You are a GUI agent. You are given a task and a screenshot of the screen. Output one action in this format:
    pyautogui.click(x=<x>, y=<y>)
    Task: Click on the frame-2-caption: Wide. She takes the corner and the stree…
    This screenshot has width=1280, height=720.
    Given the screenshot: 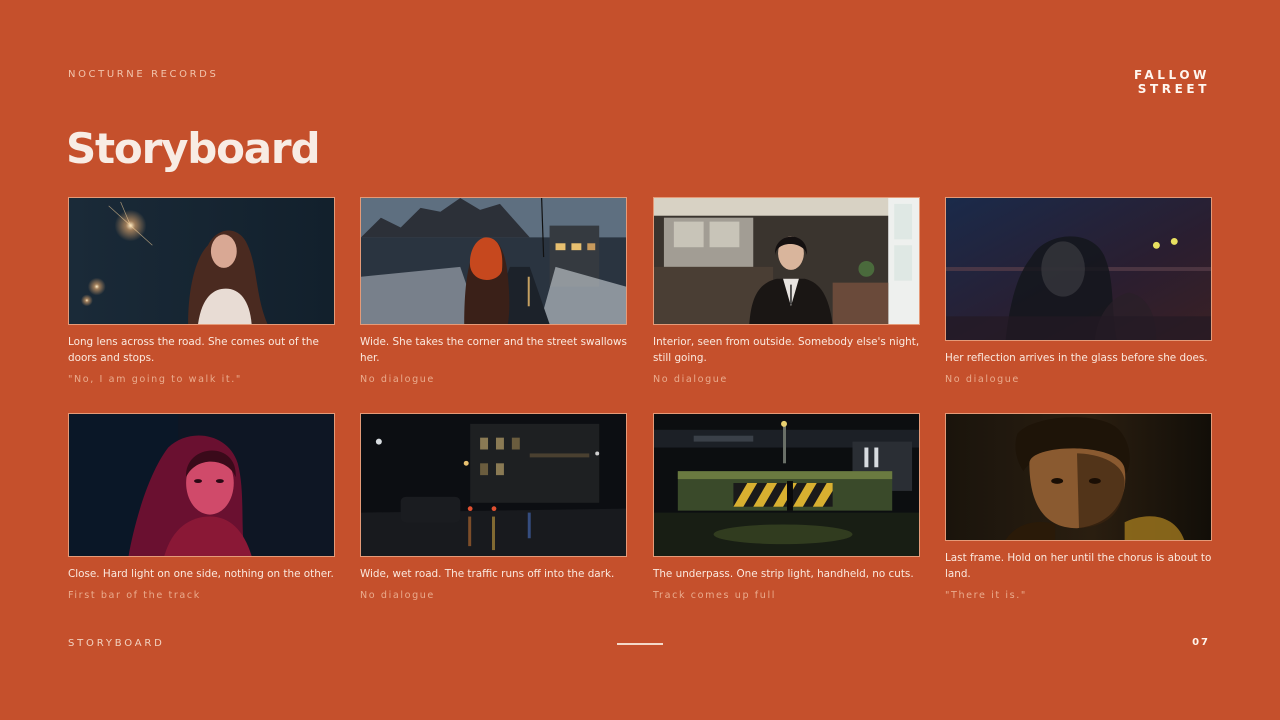 What is the action you would take?
    pyautogui.click(x=493, y=350)
    